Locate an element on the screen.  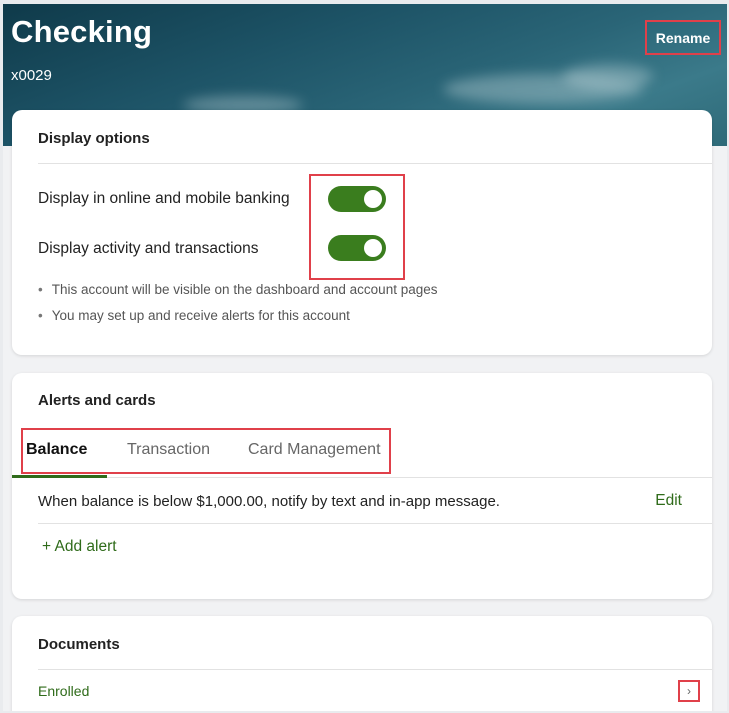
documents-chevron-button: › is located at coordinates (689, 691).